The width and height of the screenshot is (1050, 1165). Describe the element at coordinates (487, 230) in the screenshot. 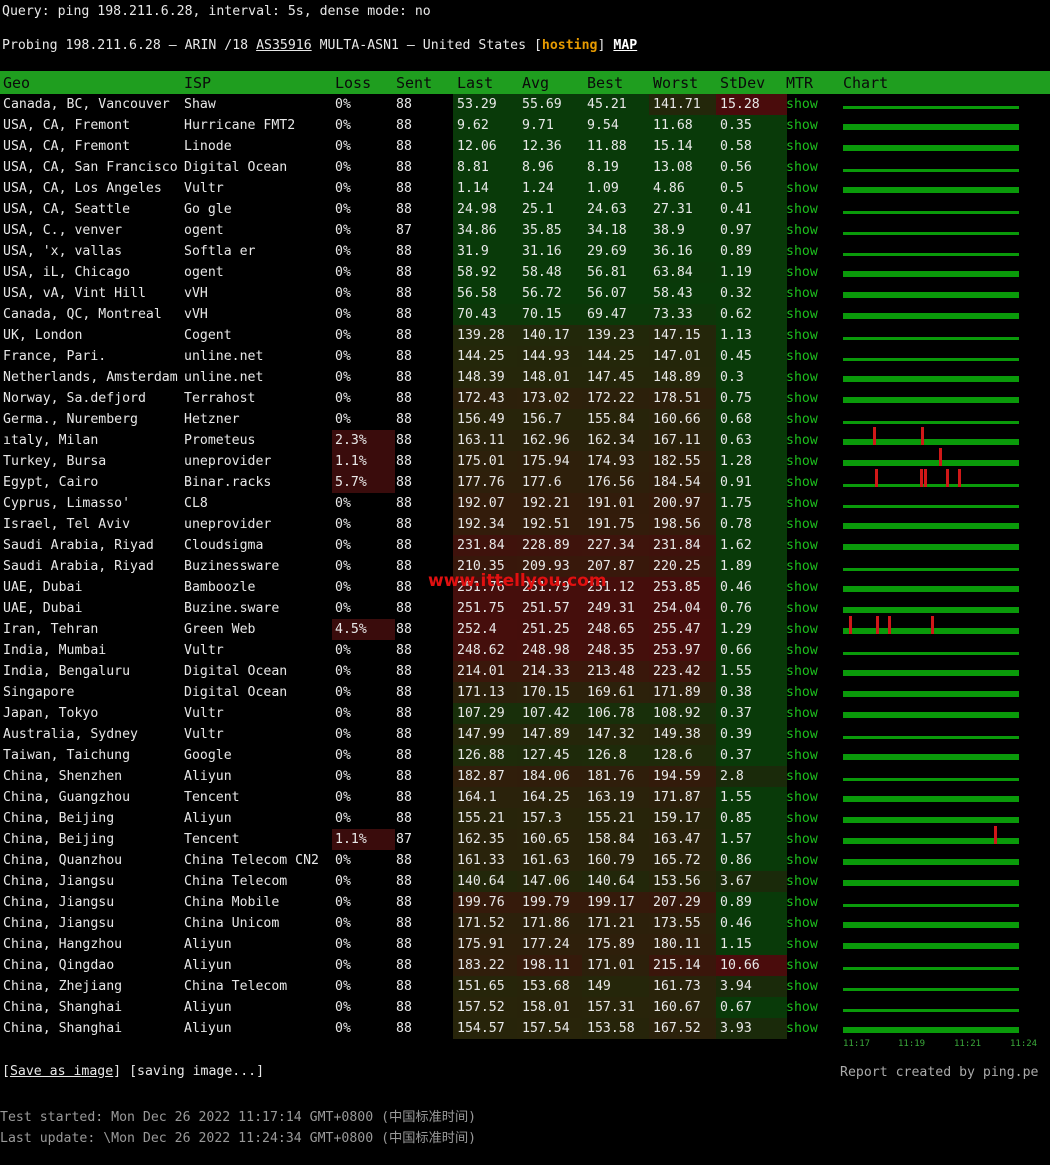

I see `last-cell: 34.86` at that location.